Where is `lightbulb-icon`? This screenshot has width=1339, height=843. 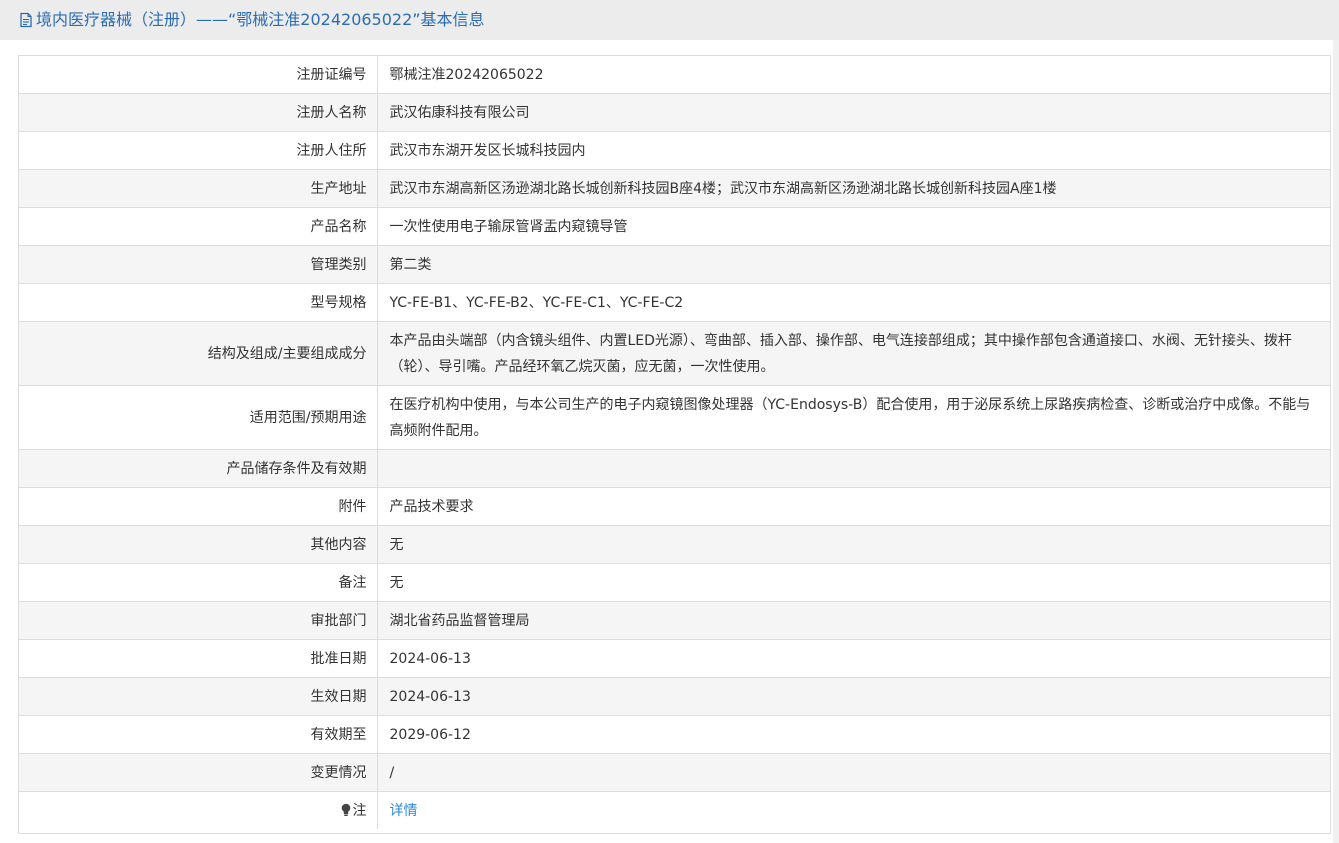
lightbulb-icon is located at coordinates (346, 808).